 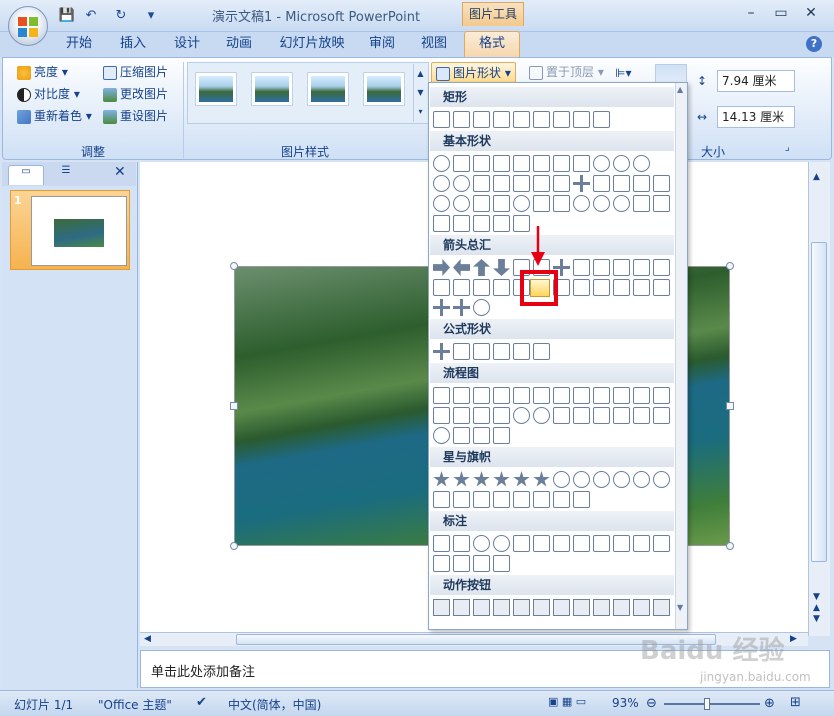 I want to click on triangle-shape, so click(x=461, y=163).